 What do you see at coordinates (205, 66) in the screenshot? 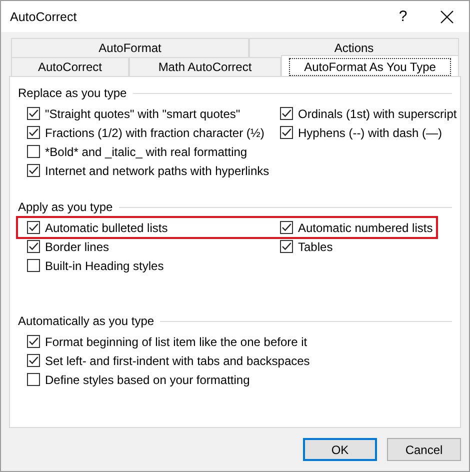
I see `tab: Math AutoCorrect` at bounding box center [205, 66].